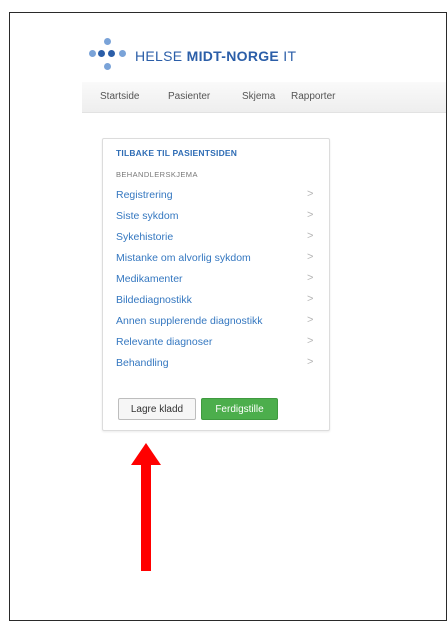  What do you see at coordinates (216, 217) in the screenshot?
I see `menu-item-siste-sykdom: Siste sykdom >` at bounding box center [216, 217].